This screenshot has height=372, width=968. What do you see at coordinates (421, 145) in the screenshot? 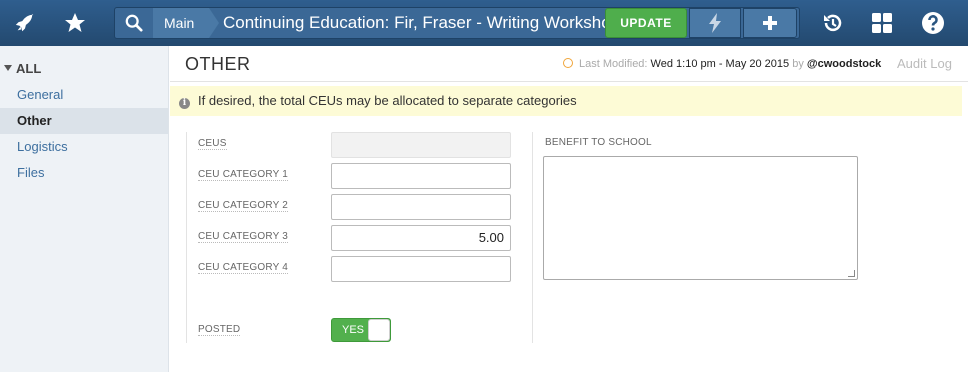
I see `ceus-field` at bounding box center [421, 145].